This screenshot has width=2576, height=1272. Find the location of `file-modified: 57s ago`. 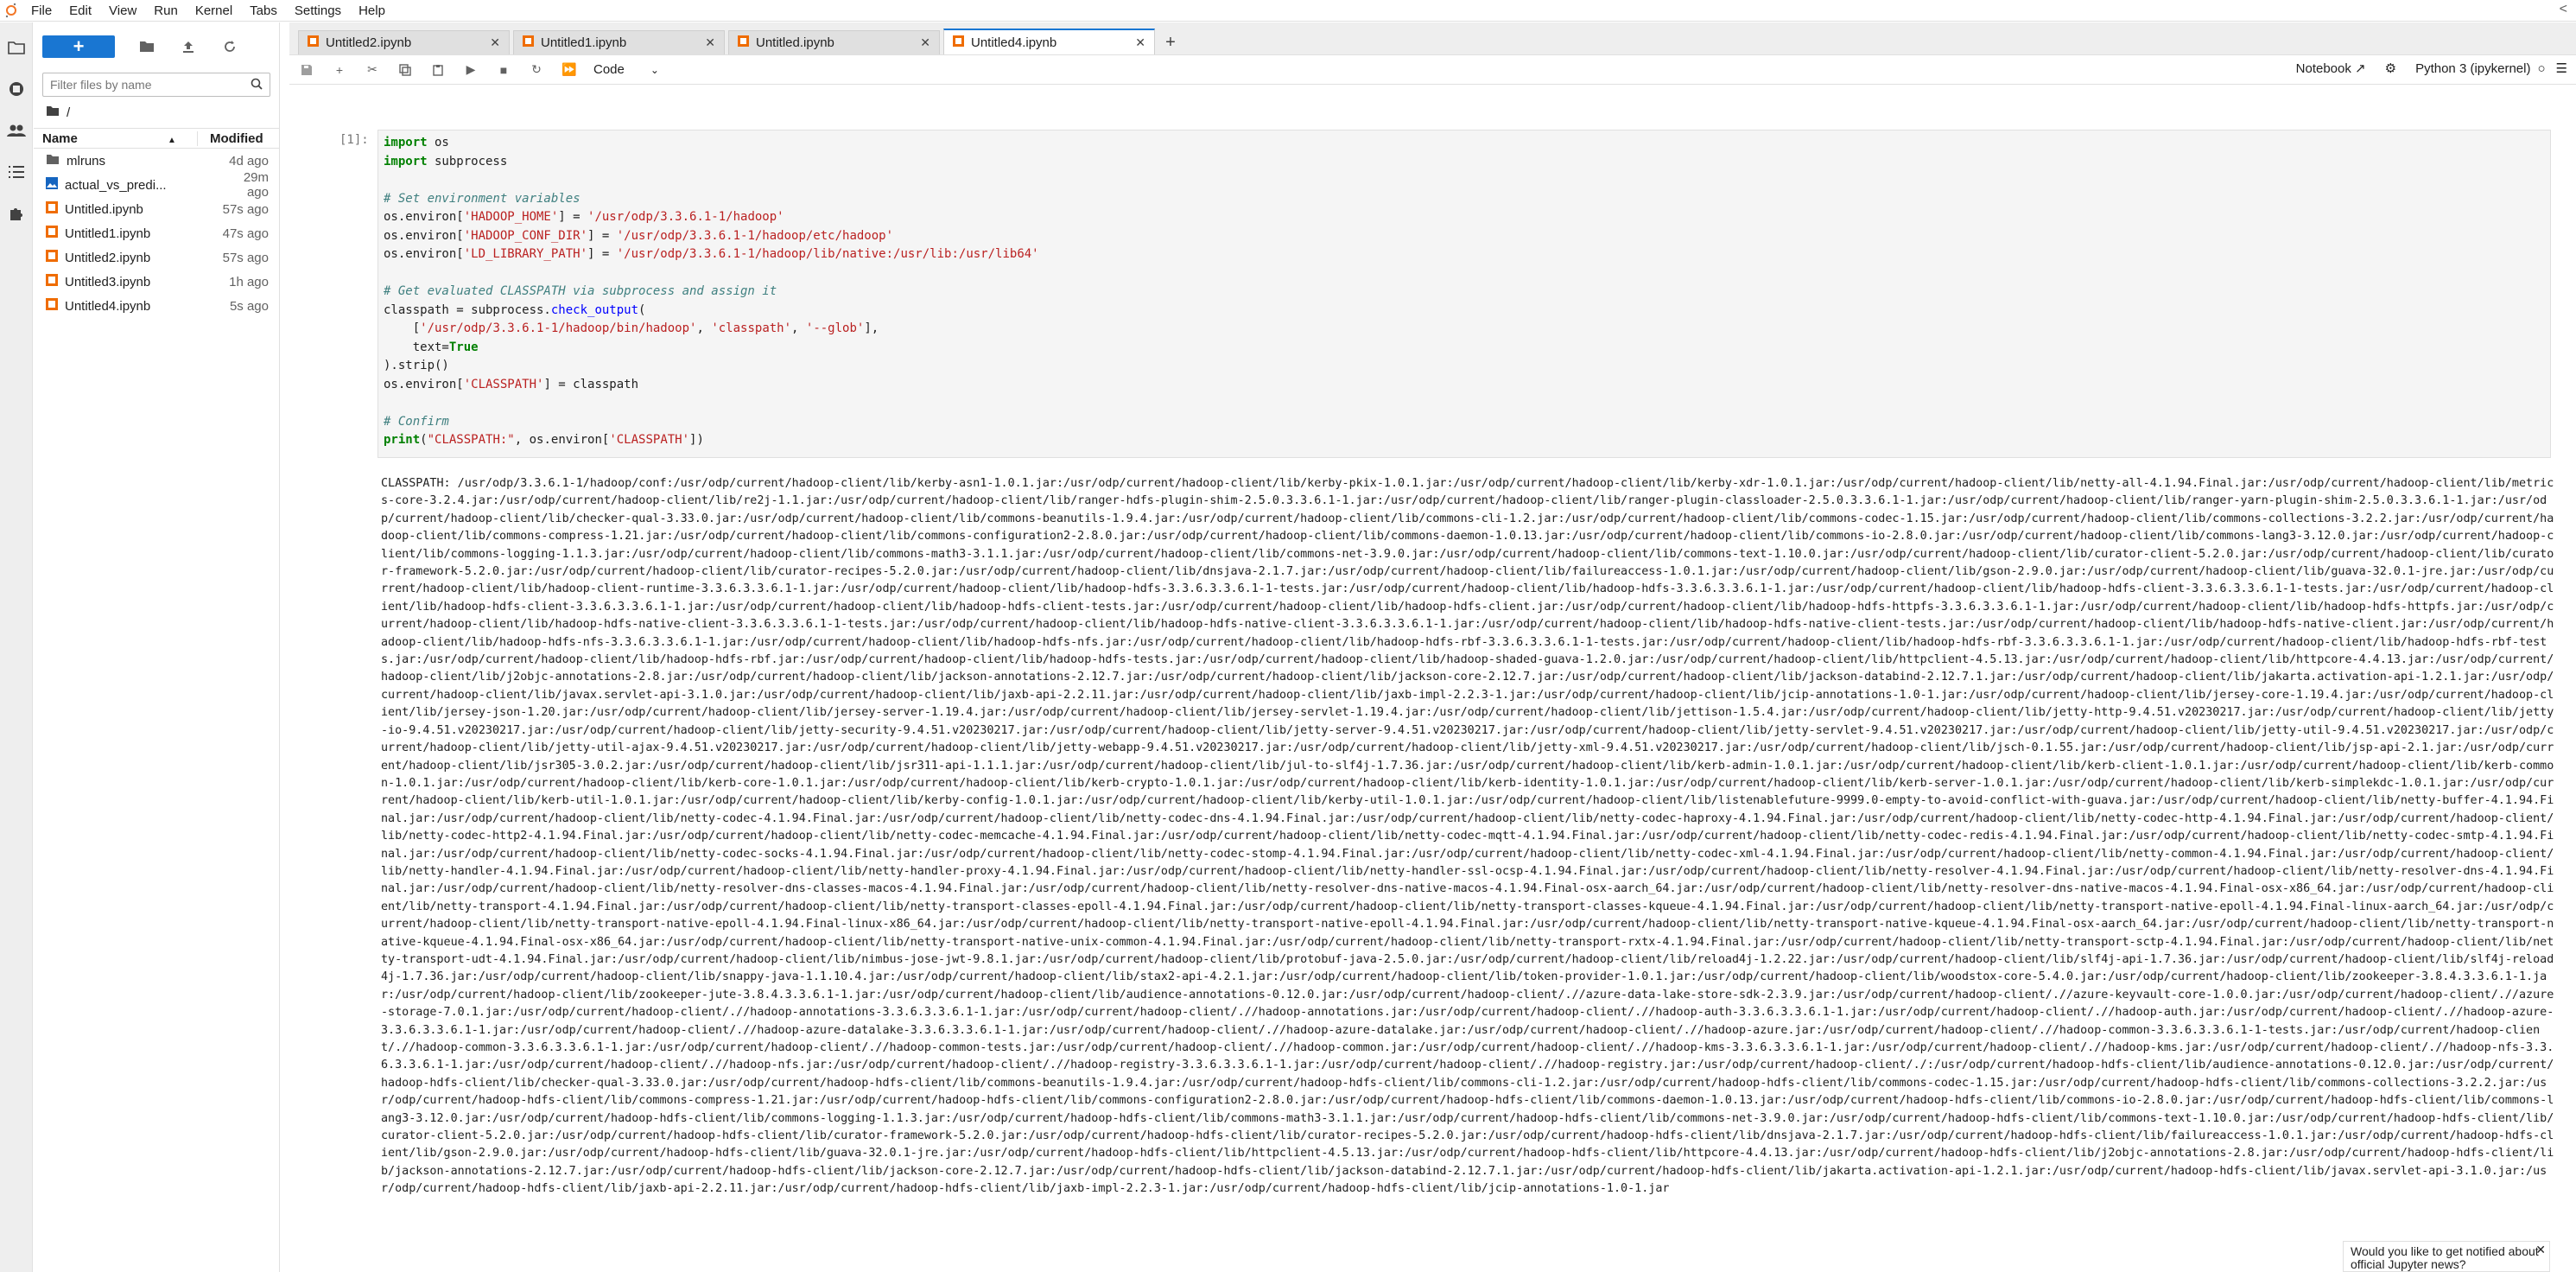

file-modified: 57s ago is located at coordinates (245, 257).